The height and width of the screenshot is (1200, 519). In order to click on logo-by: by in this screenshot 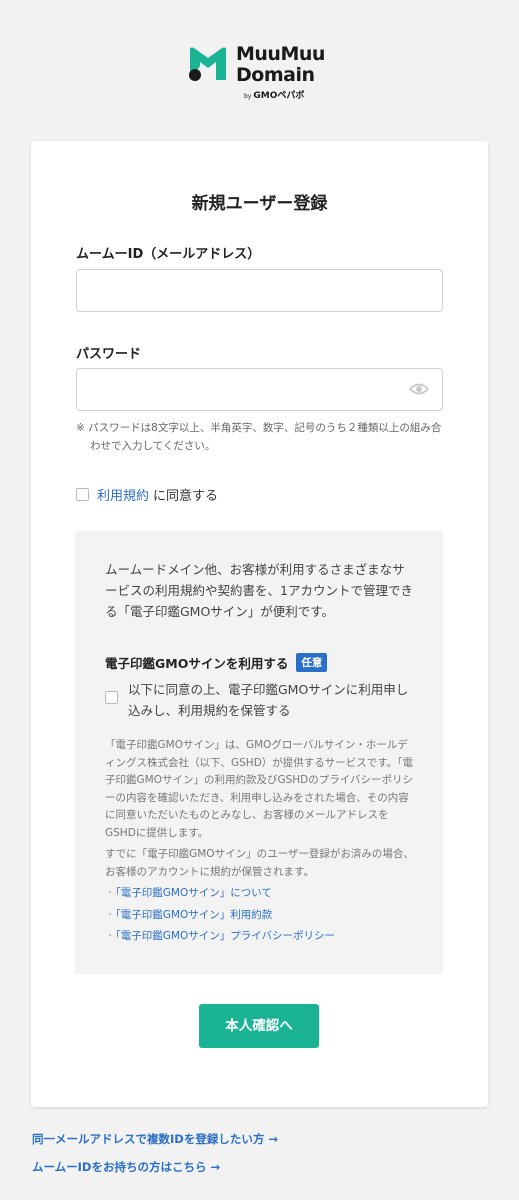, I will do `click(248, 96)`.